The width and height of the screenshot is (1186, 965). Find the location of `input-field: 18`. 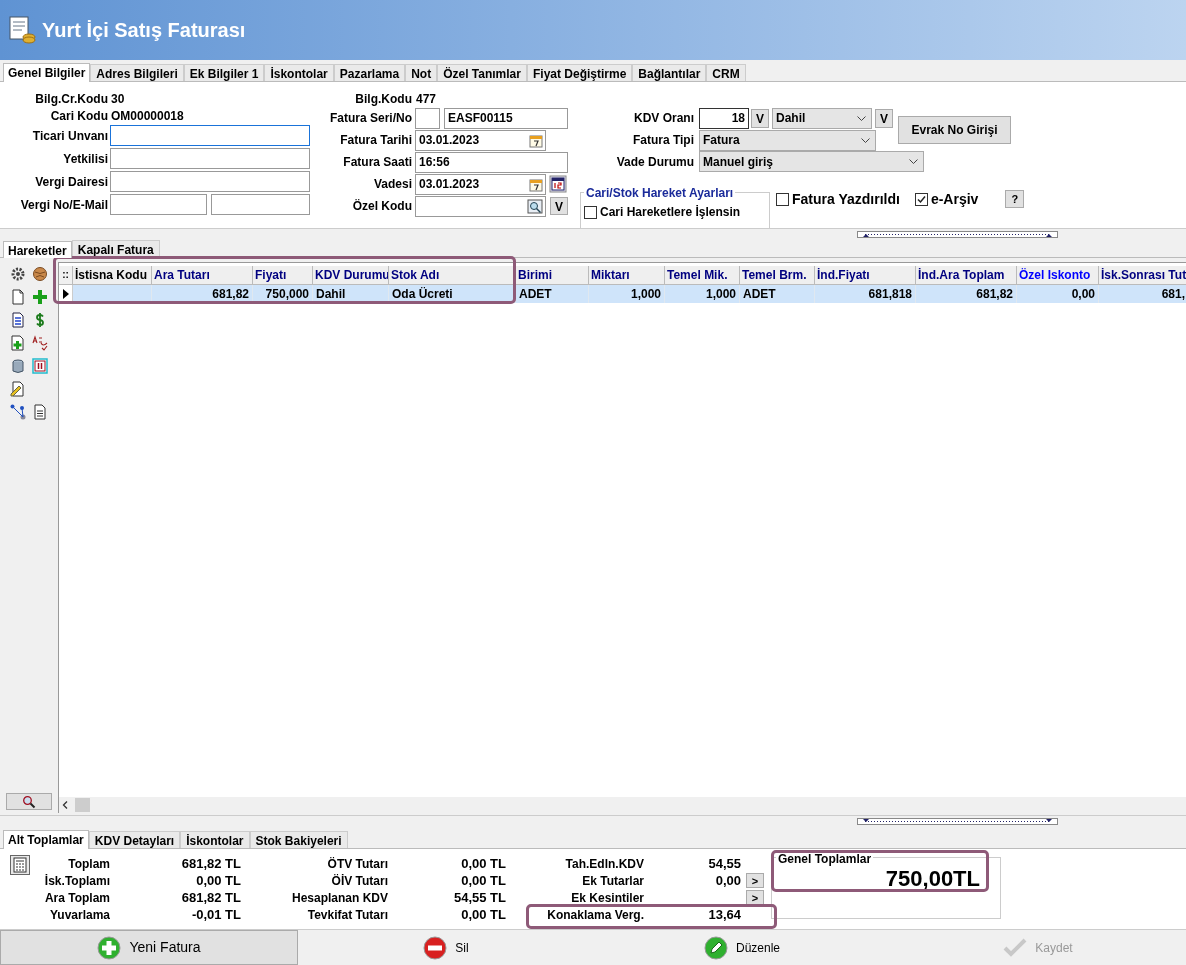

input-field: 18 is located at coordinates (724, 118).